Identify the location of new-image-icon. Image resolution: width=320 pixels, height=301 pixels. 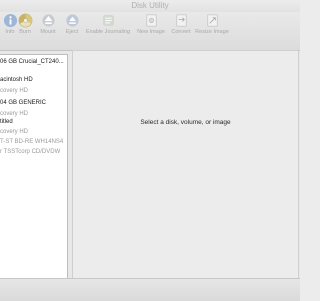
(151, 20).